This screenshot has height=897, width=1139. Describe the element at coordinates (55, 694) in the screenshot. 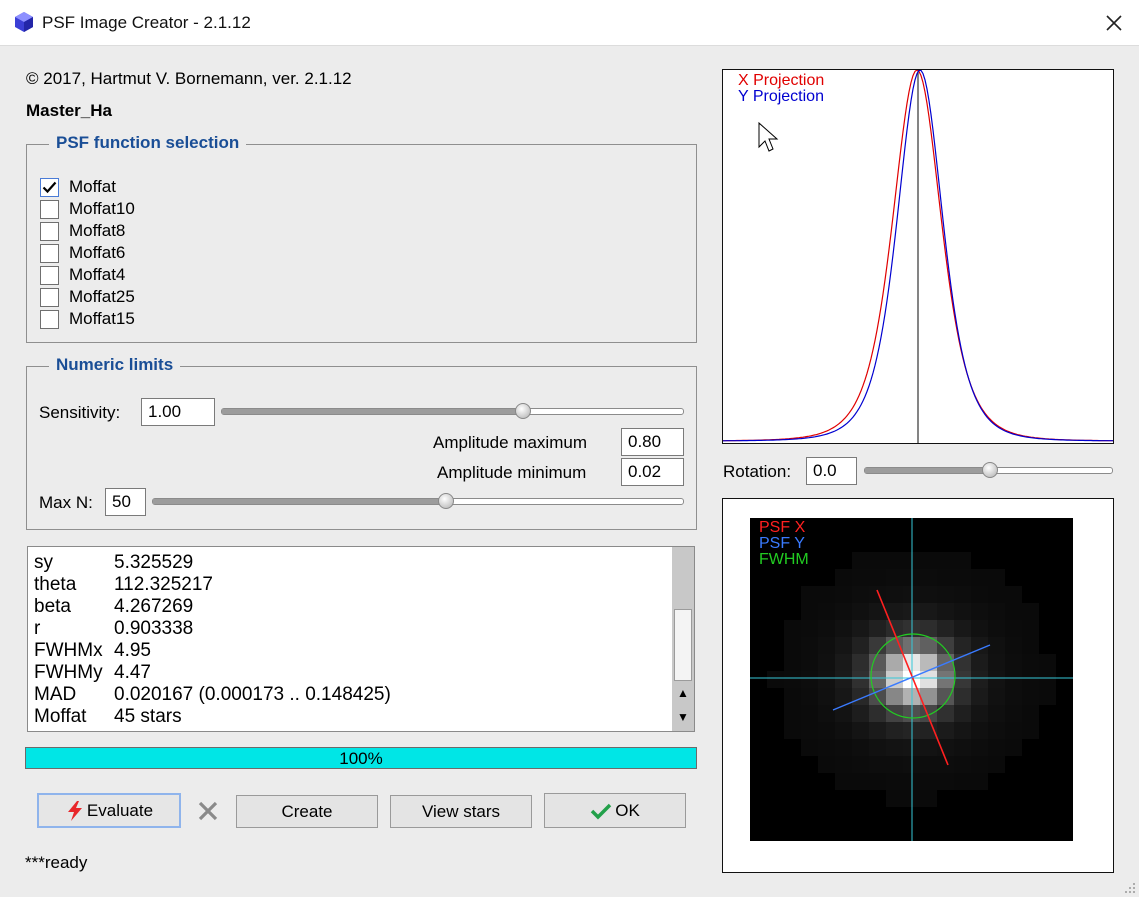

I see `log-key: MAD` at that location.